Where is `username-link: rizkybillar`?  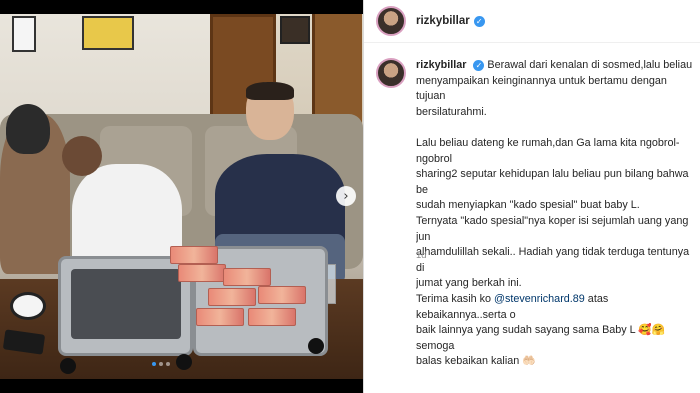
username-link: rizkybillar is located at coordinates (443, 21).